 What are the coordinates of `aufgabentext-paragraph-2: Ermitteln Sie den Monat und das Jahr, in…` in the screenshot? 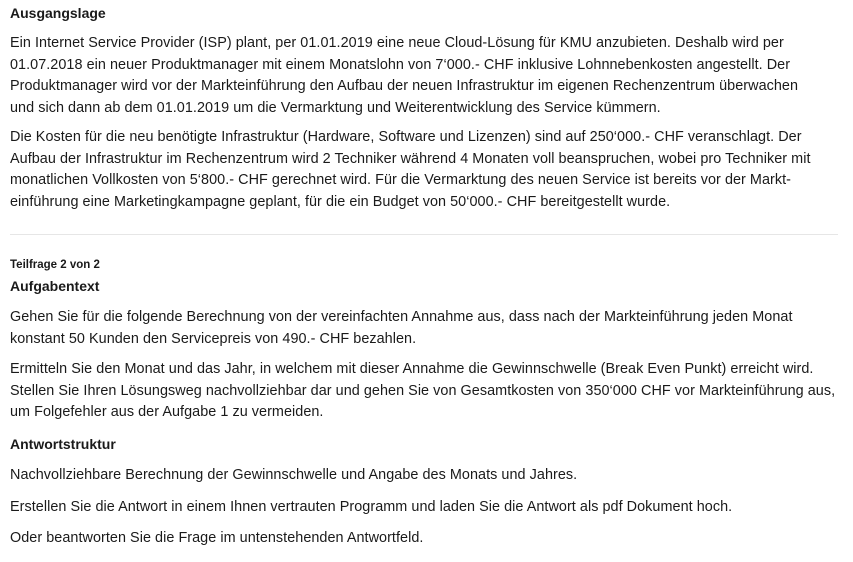 It's located at (422, 391).